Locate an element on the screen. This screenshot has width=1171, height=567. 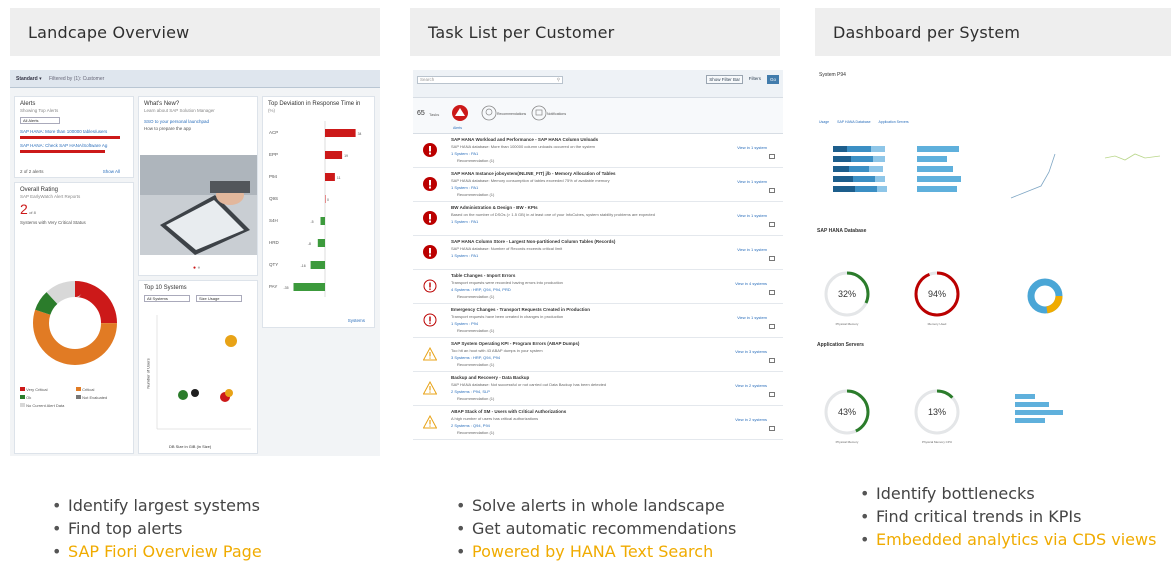
systems-select: All Systems is located at coordinates (167, 298).